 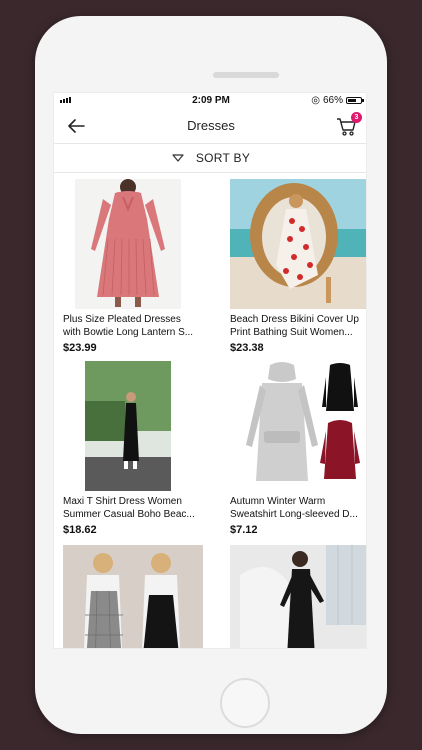 I want to click on product-price: $23.38, so click(x=247, y=348).